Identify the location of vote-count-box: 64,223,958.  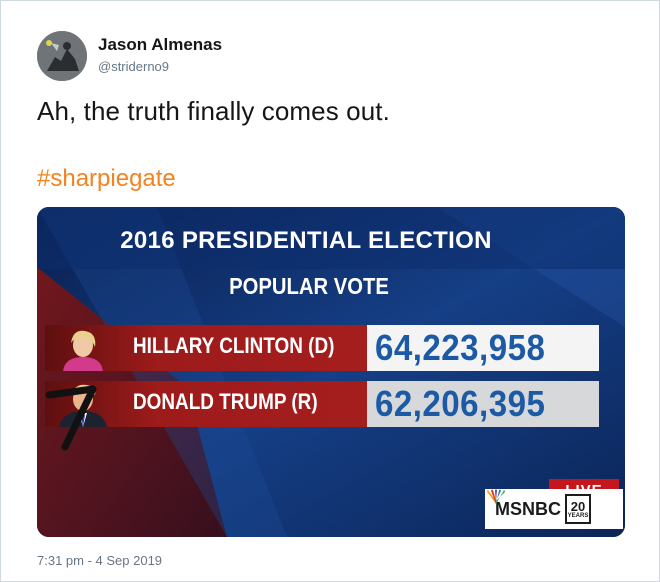
(483, 348).